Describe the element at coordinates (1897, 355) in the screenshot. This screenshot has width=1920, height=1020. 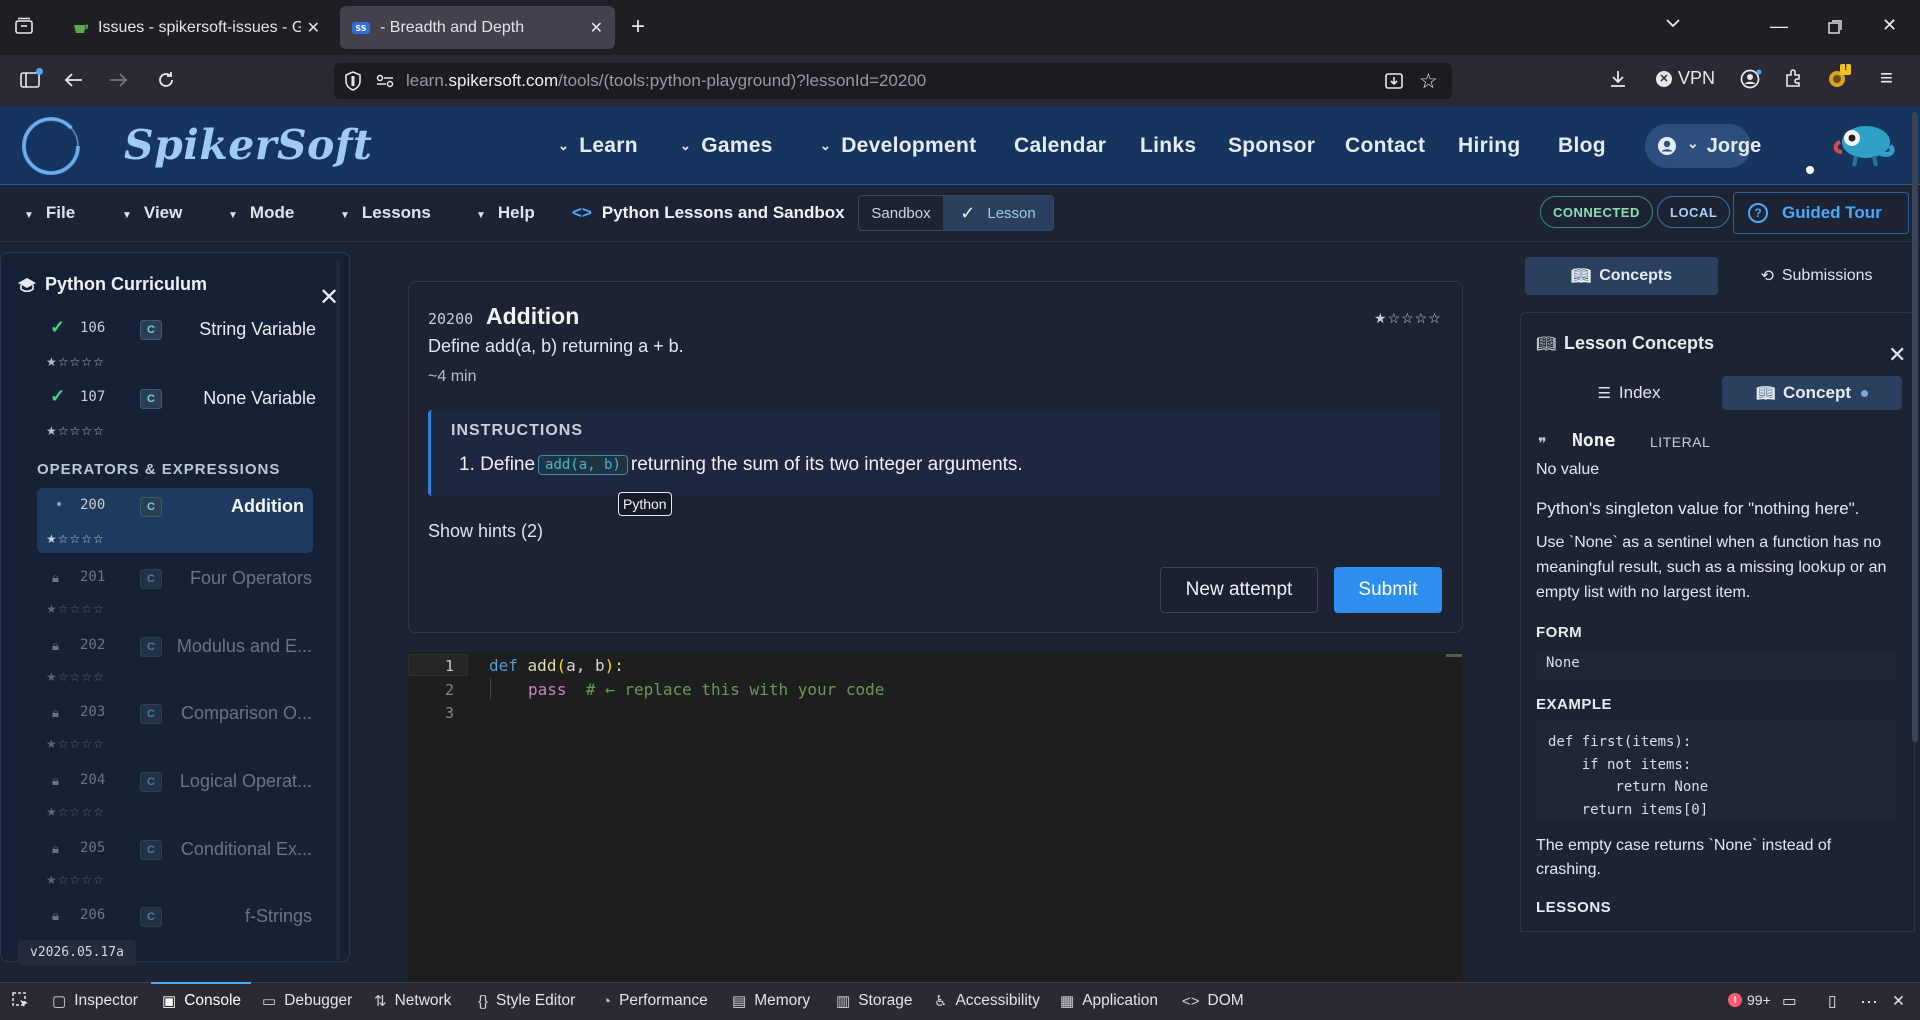
I see `concepts-close-icon: ✕` at that location.